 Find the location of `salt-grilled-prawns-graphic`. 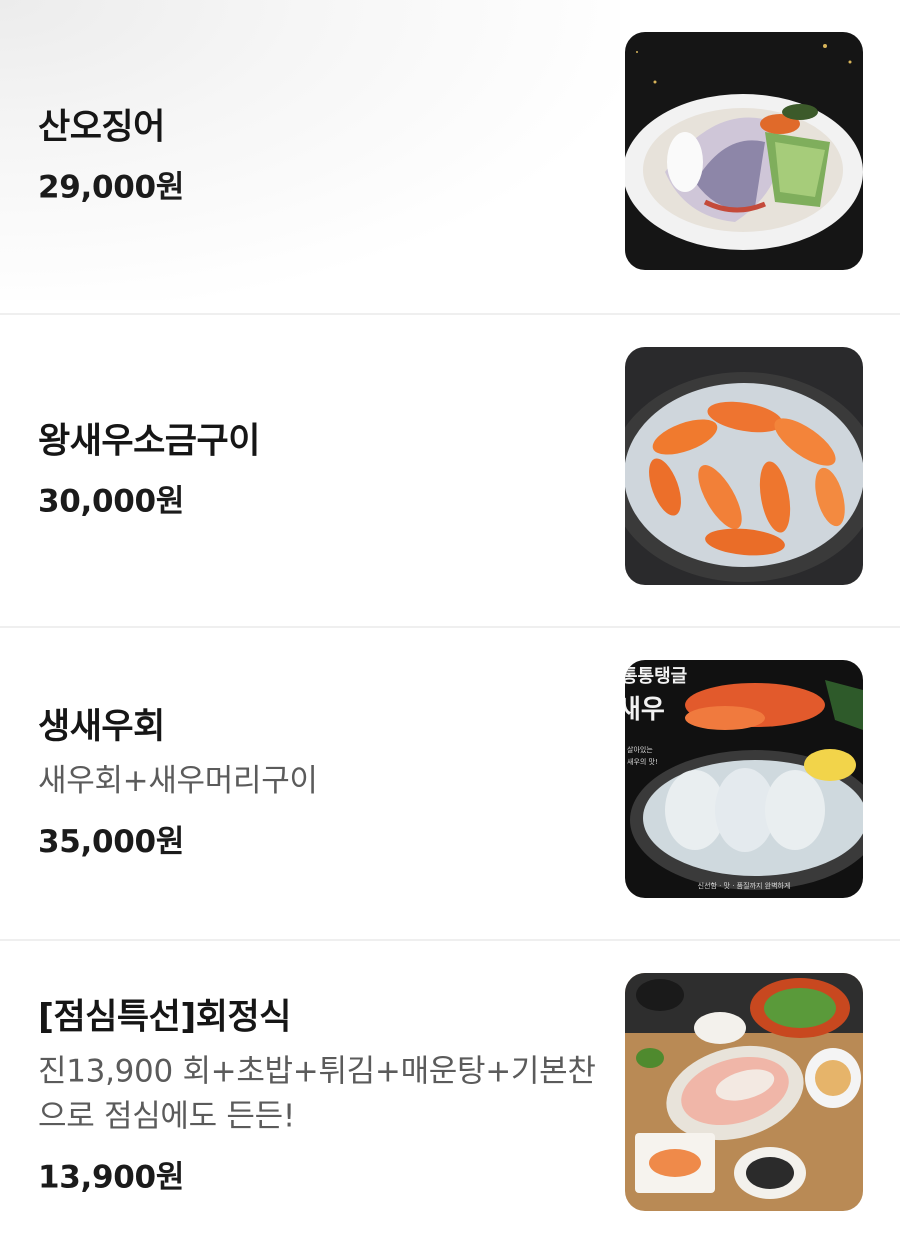

salt-grilled-prawns-graphic is located at coordinates (744, 466).